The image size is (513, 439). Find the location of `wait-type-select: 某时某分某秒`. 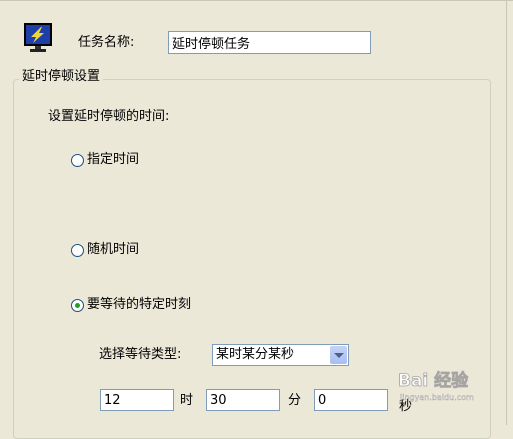

wait-type-select: 某时某分某秒 is located at coordinates (280, 355).